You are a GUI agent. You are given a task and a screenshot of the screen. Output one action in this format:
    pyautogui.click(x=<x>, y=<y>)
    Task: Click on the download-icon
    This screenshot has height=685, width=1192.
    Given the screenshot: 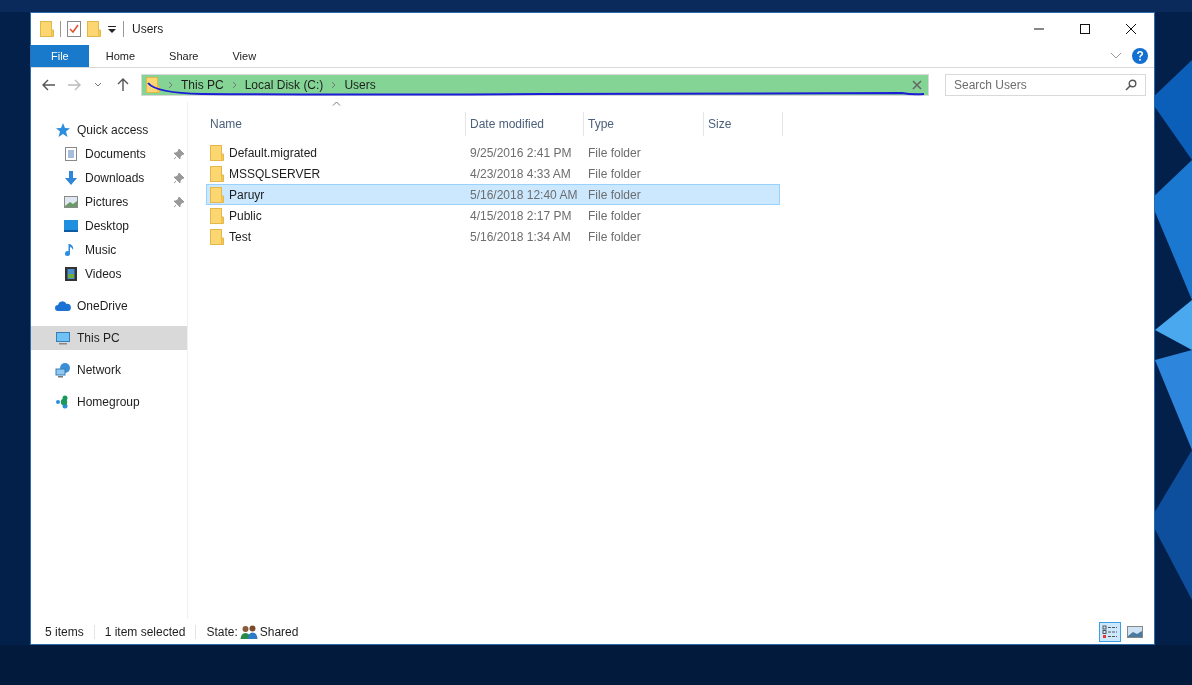 What is the action you would take?
    pyautogui.click(x=71, y=178)
    